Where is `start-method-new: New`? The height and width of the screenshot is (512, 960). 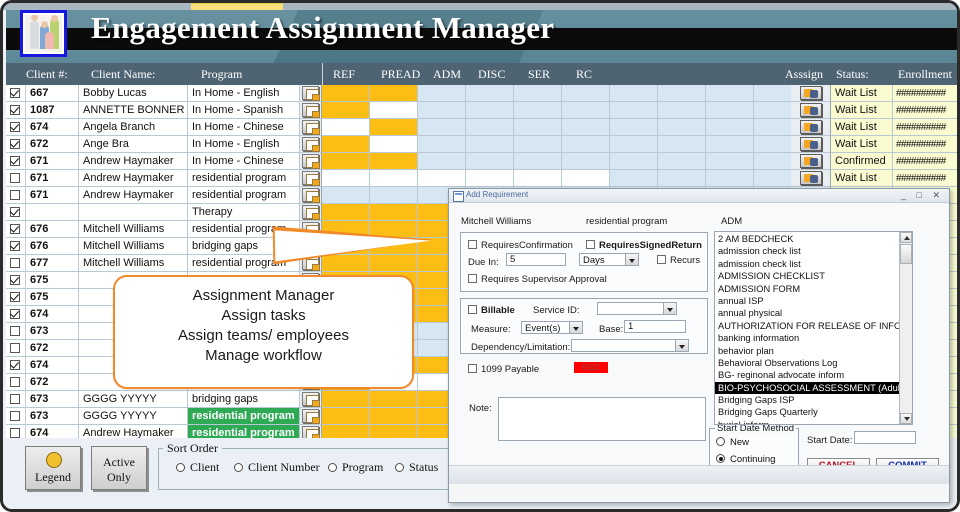 start-method-new: New is located at coordinates (732, 442).